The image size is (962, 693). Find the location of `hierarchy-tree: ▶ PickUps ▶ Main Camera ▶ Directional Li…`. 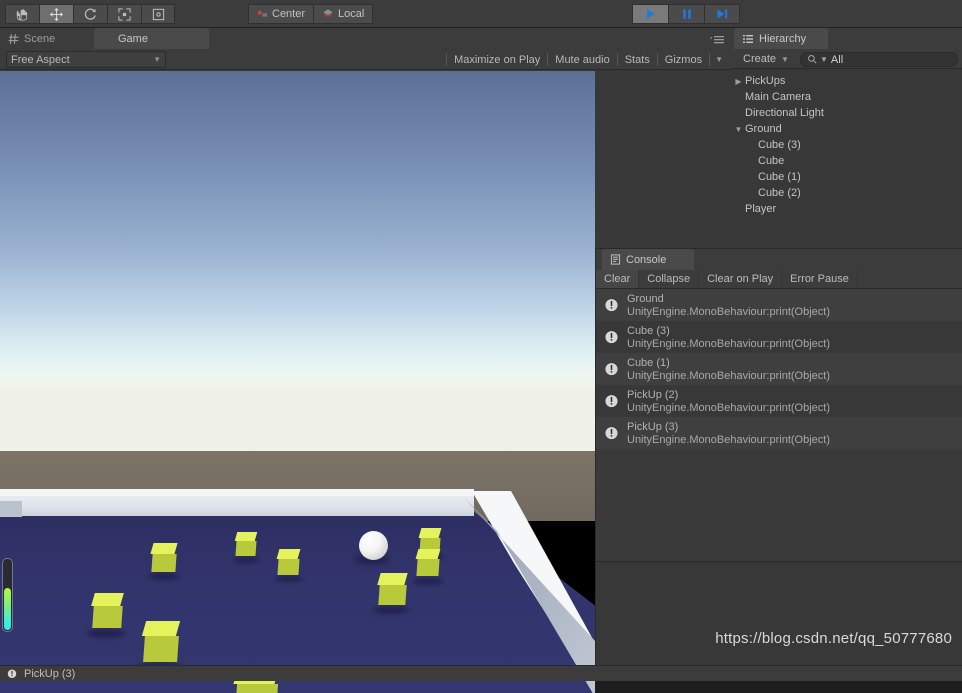

hierarchy-tree: ▶ PickUps ▶ Main Camera ▶ Directional Li… is located at coordinates (847, 158).